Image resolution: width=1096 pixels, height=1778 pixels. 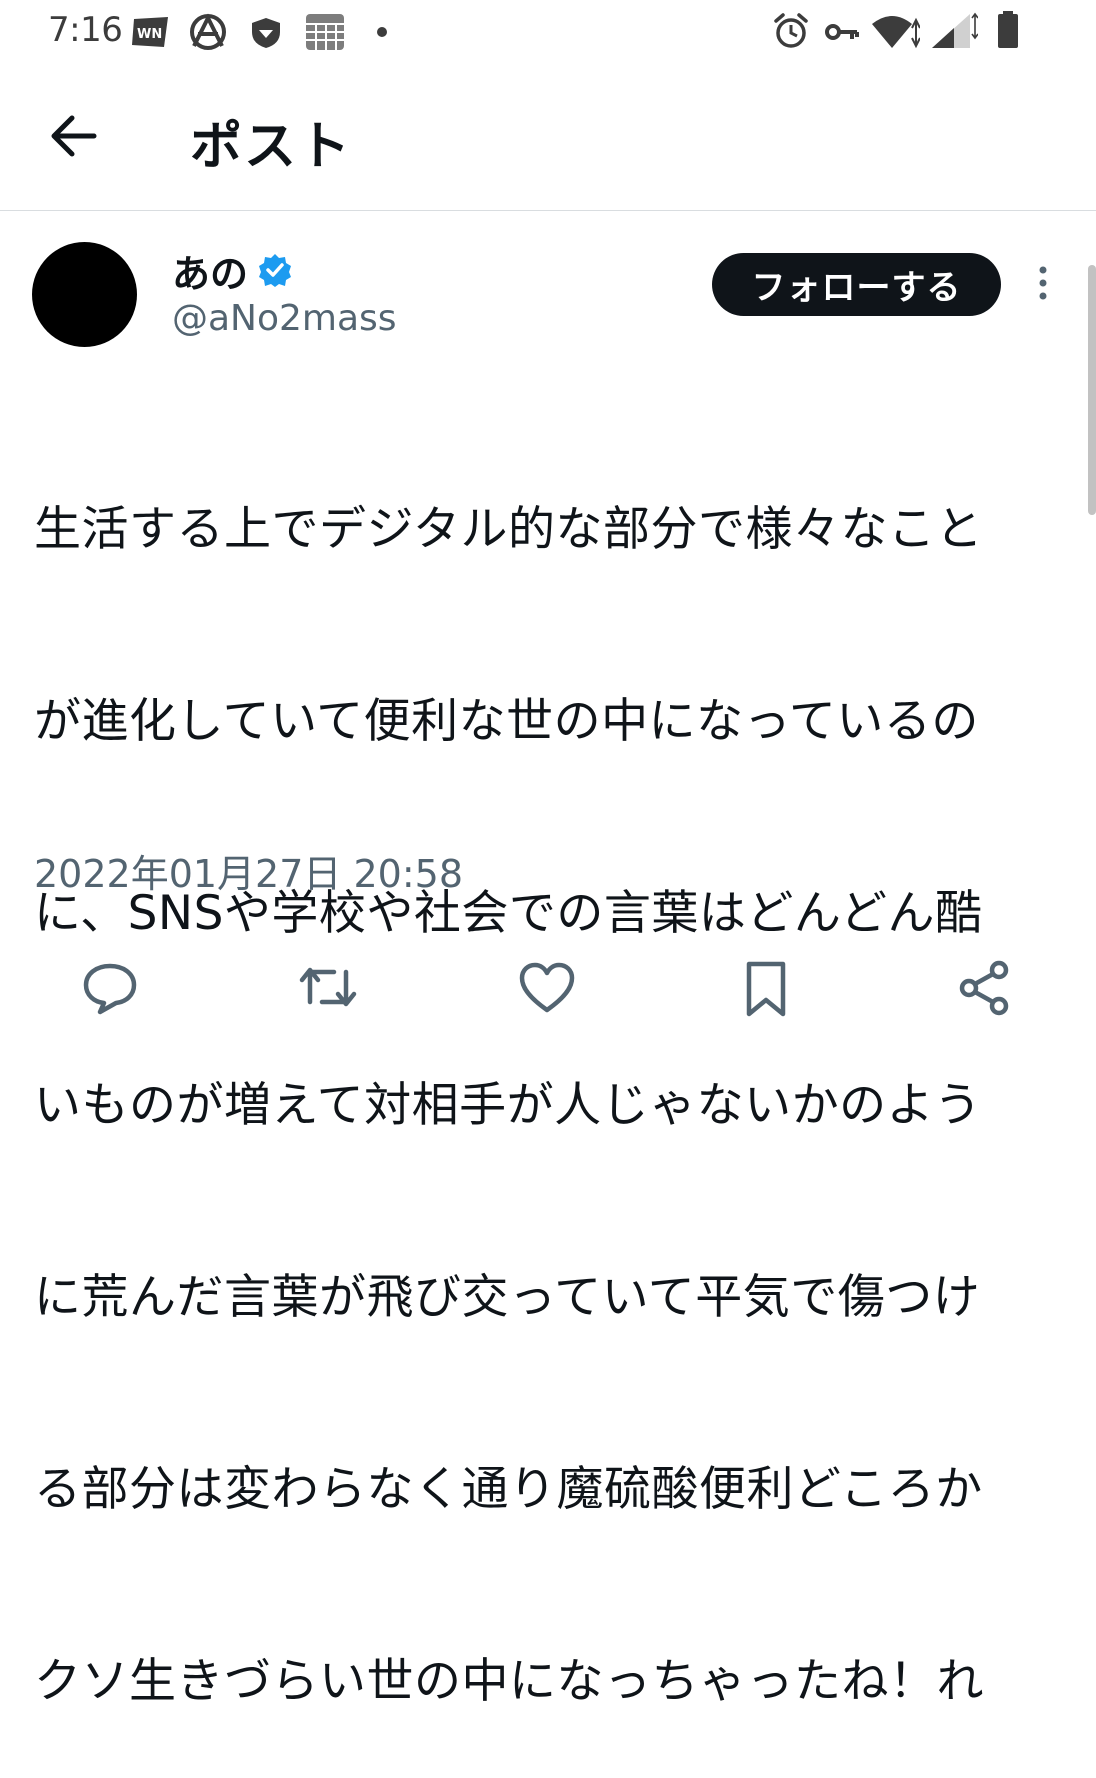 I want to click on arrow-left-icon, so click(x=74, y=136).